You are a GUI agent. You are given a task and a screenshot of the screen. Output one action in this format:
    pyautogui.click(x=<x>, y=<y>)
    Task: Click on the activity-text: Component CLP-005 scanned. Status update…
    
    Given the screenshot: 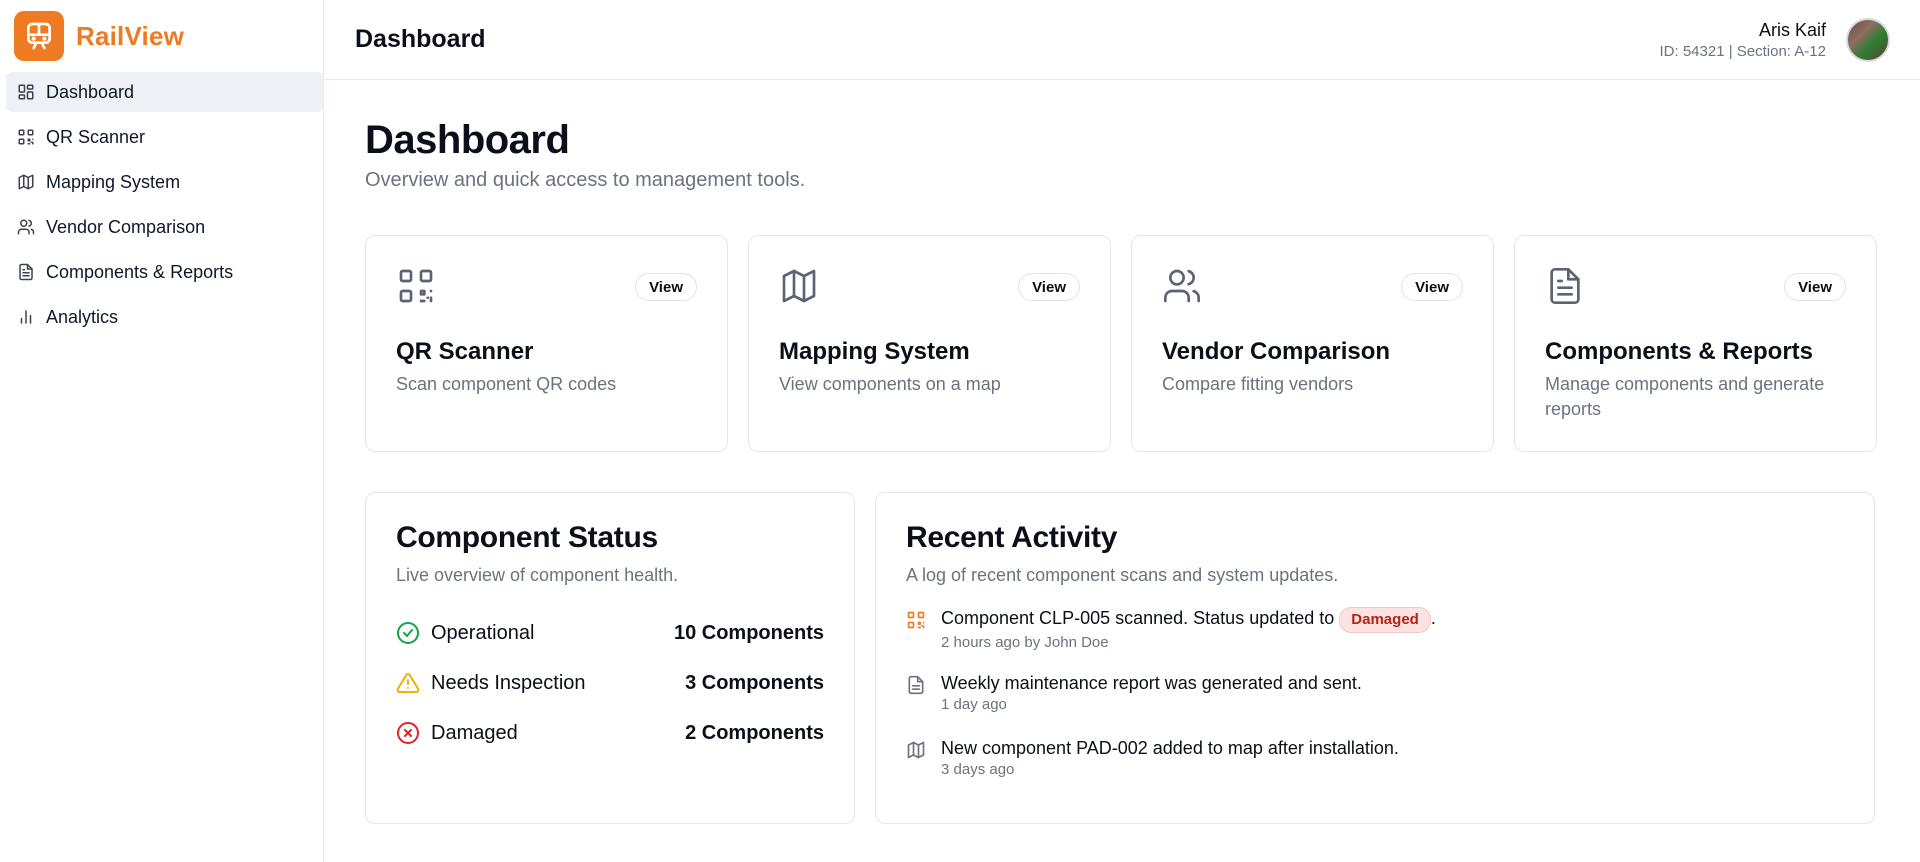 What is the action you would take?
    pyautogui.click(x=1188, y=619)
    